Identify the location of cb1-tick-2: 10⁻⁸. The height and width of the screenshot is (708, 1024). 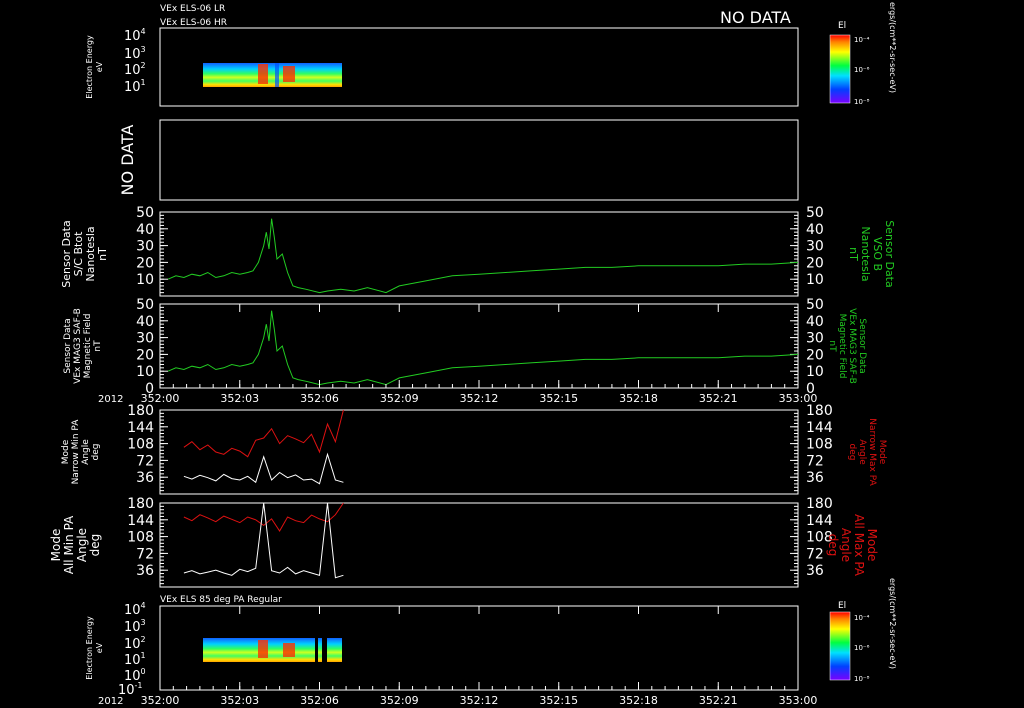
(862, 102).